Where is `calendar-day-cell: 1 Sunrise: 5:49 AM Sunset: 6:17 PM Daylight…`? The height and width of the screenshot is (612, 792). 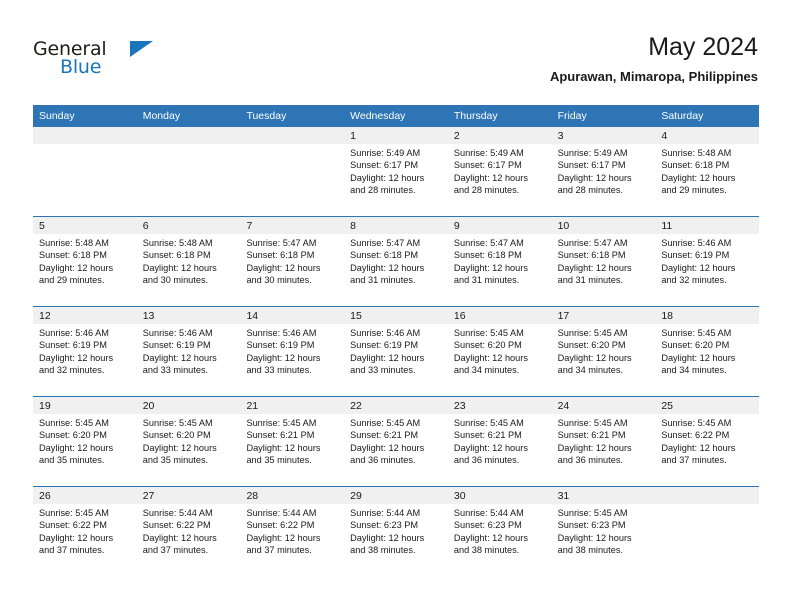 calendar-day-cell: 1 Sunrise: 5:49 AM Sunset: 6:17 PM Daylight… is located at coordinates (396, 171).